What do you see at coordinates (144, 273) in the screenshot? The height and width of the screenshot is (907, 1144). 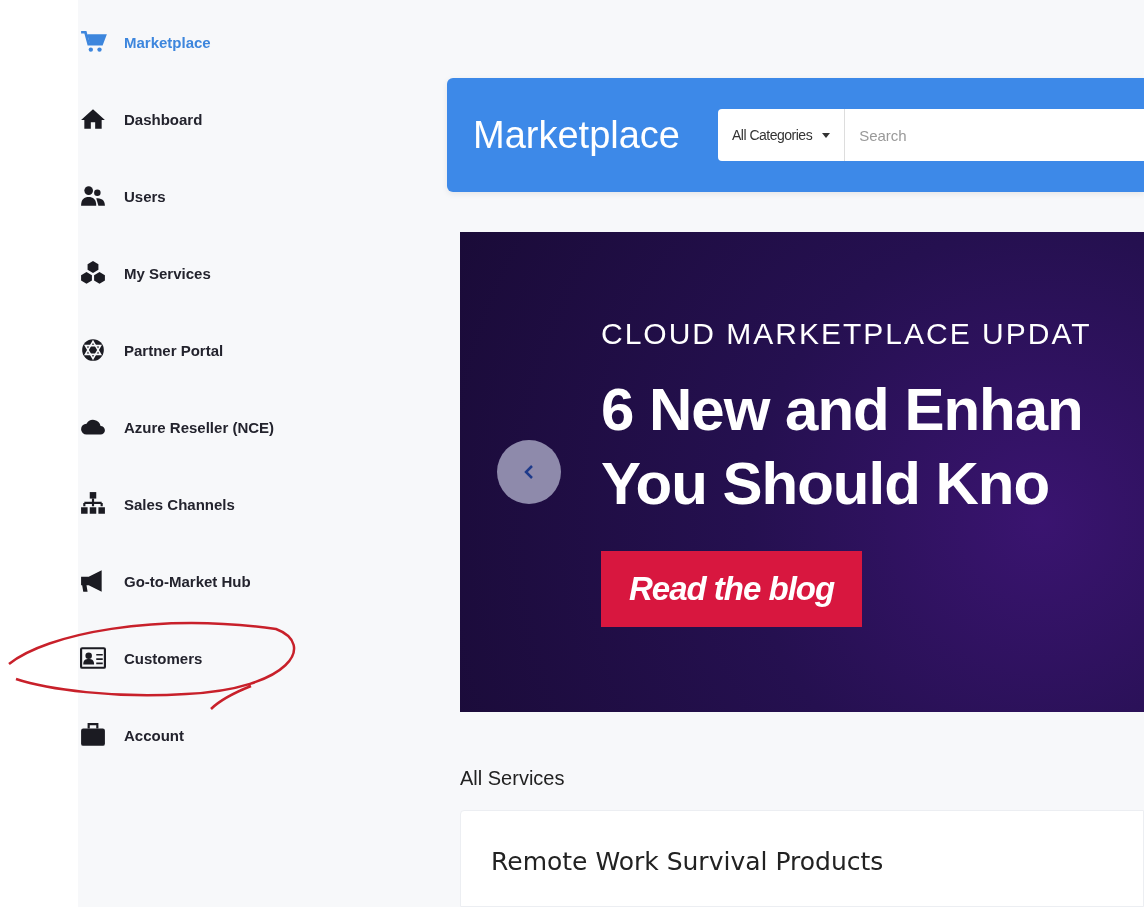 I see `sidebar-item: My Services` at bounding box center [144, 273].